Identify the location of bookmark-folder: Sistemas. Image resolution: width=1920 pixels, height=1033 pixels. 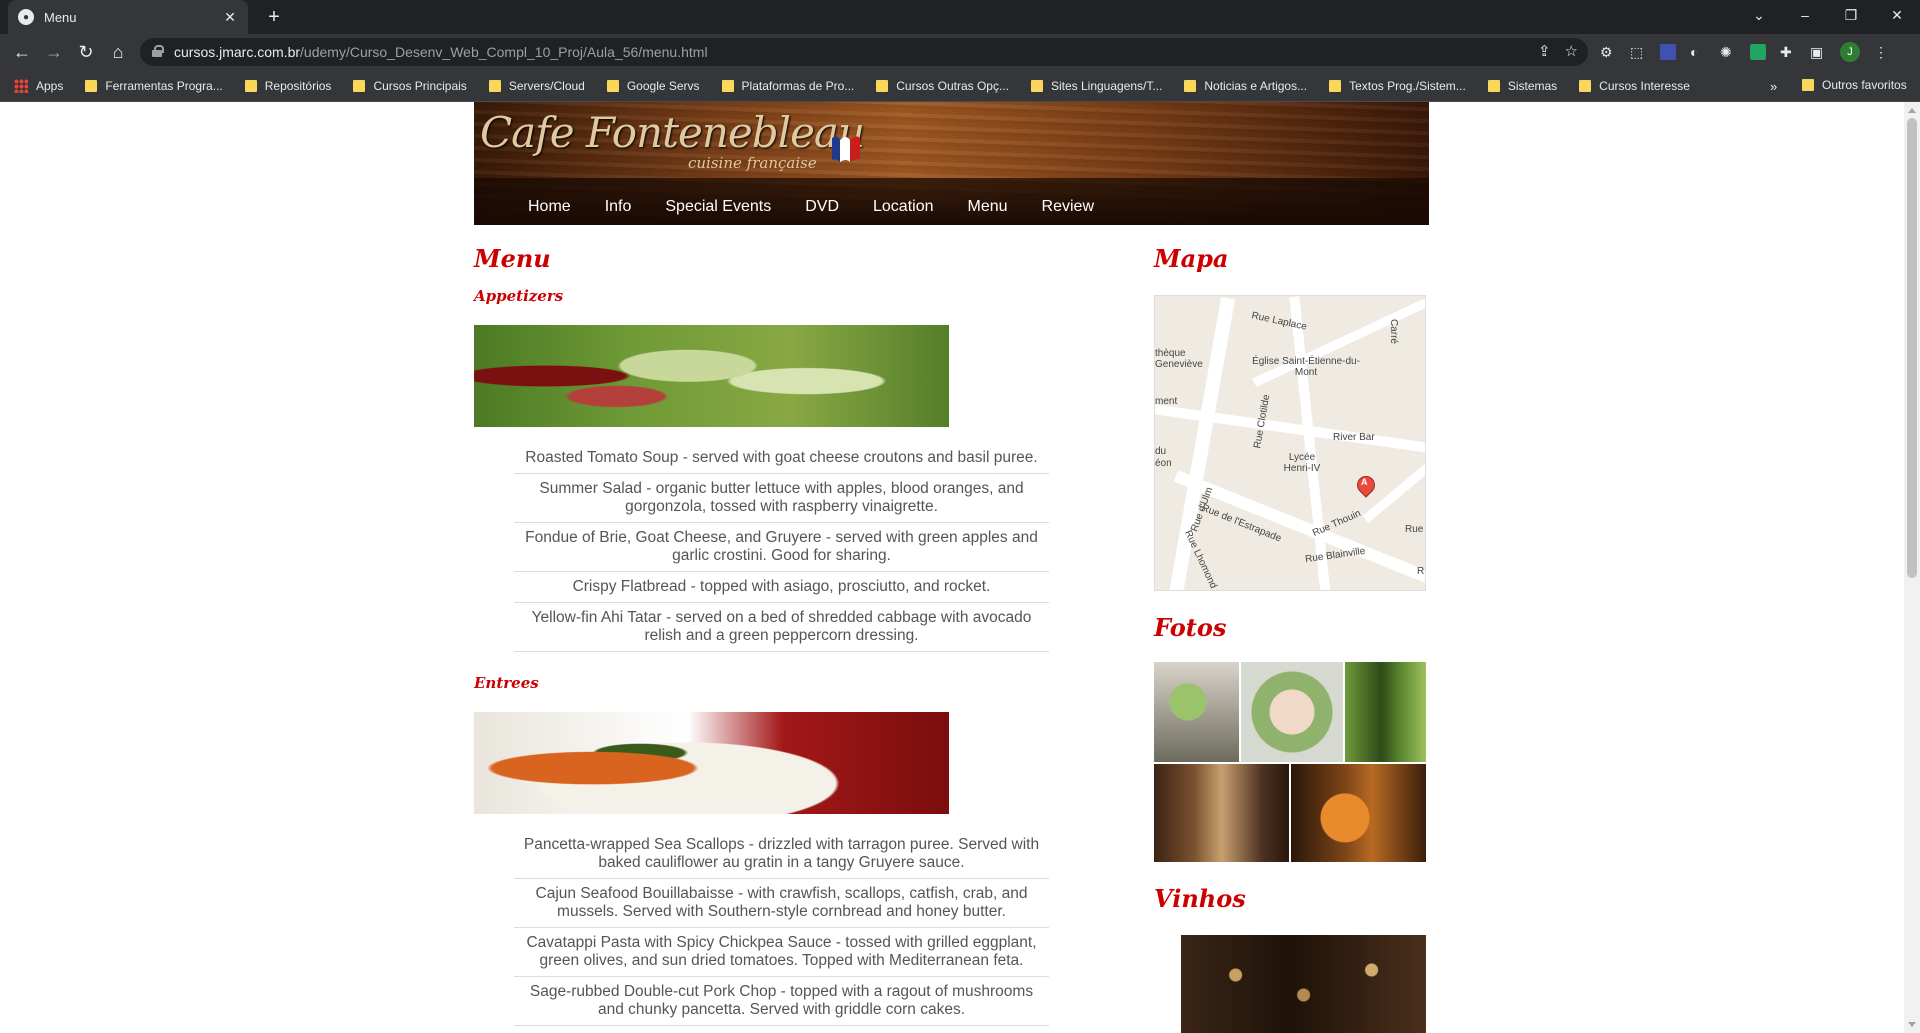
(1522, 86).